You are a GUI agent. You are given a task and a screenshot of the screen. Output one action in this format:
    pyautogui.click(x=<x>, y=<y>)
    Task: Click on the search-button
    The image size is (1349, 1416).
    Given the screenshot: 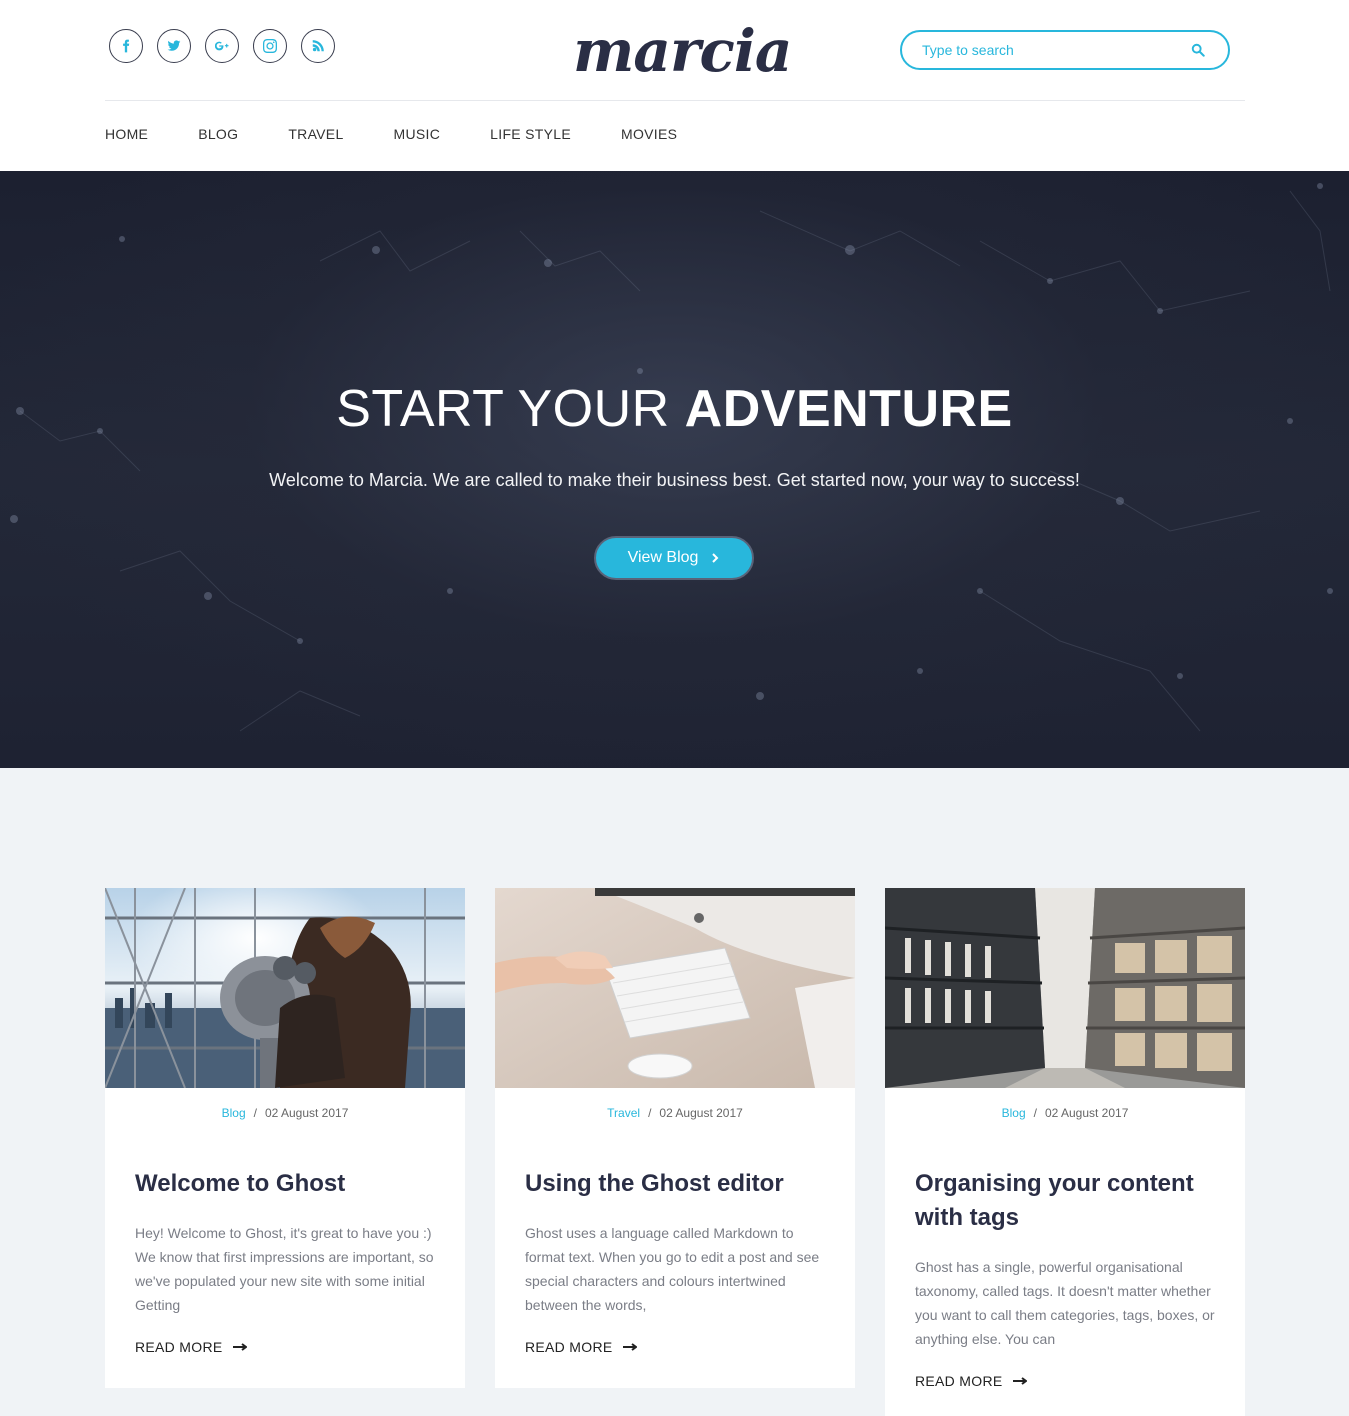 What is the action you would take?
    pyautogui.click(x=1198, y=50)
    